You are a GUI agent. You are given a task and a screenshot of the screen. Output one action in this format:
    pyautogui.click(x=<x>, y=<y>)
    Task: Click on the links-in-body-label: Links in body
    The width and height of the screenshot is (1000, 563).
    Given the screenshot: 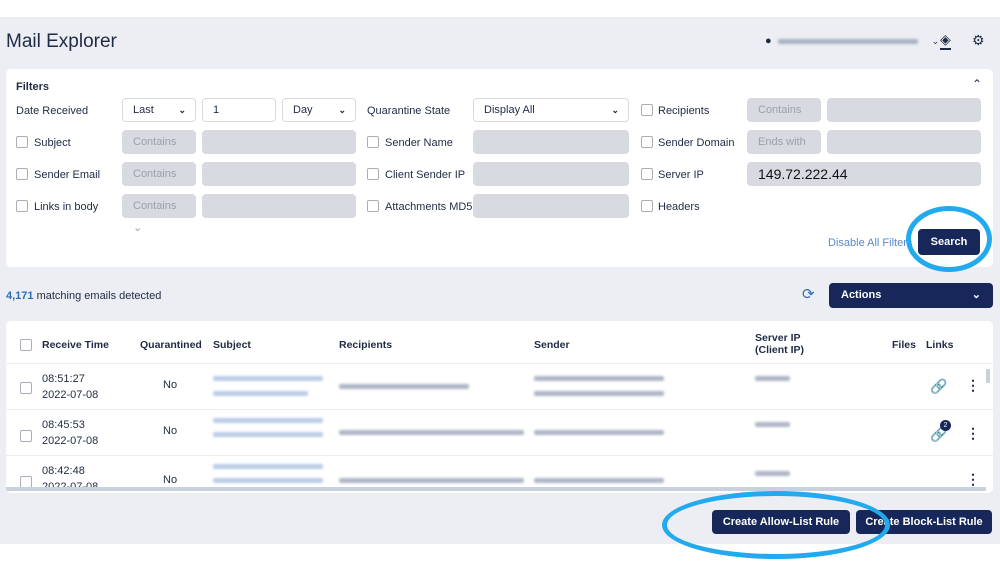 What is the action you would take?
    pyautogui.click(x=66, y=207)
    